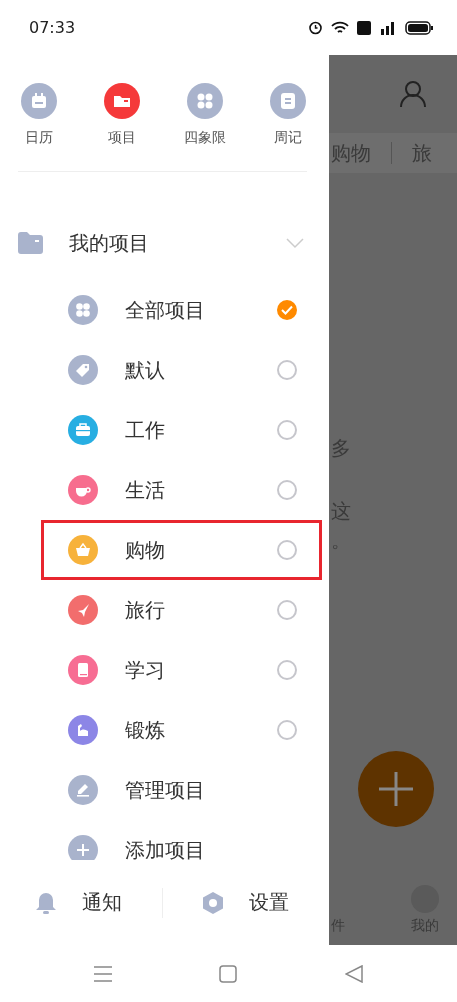  Describe the element at coordinates (228, 973) in the screenshot. I see `home-icon` at that location.